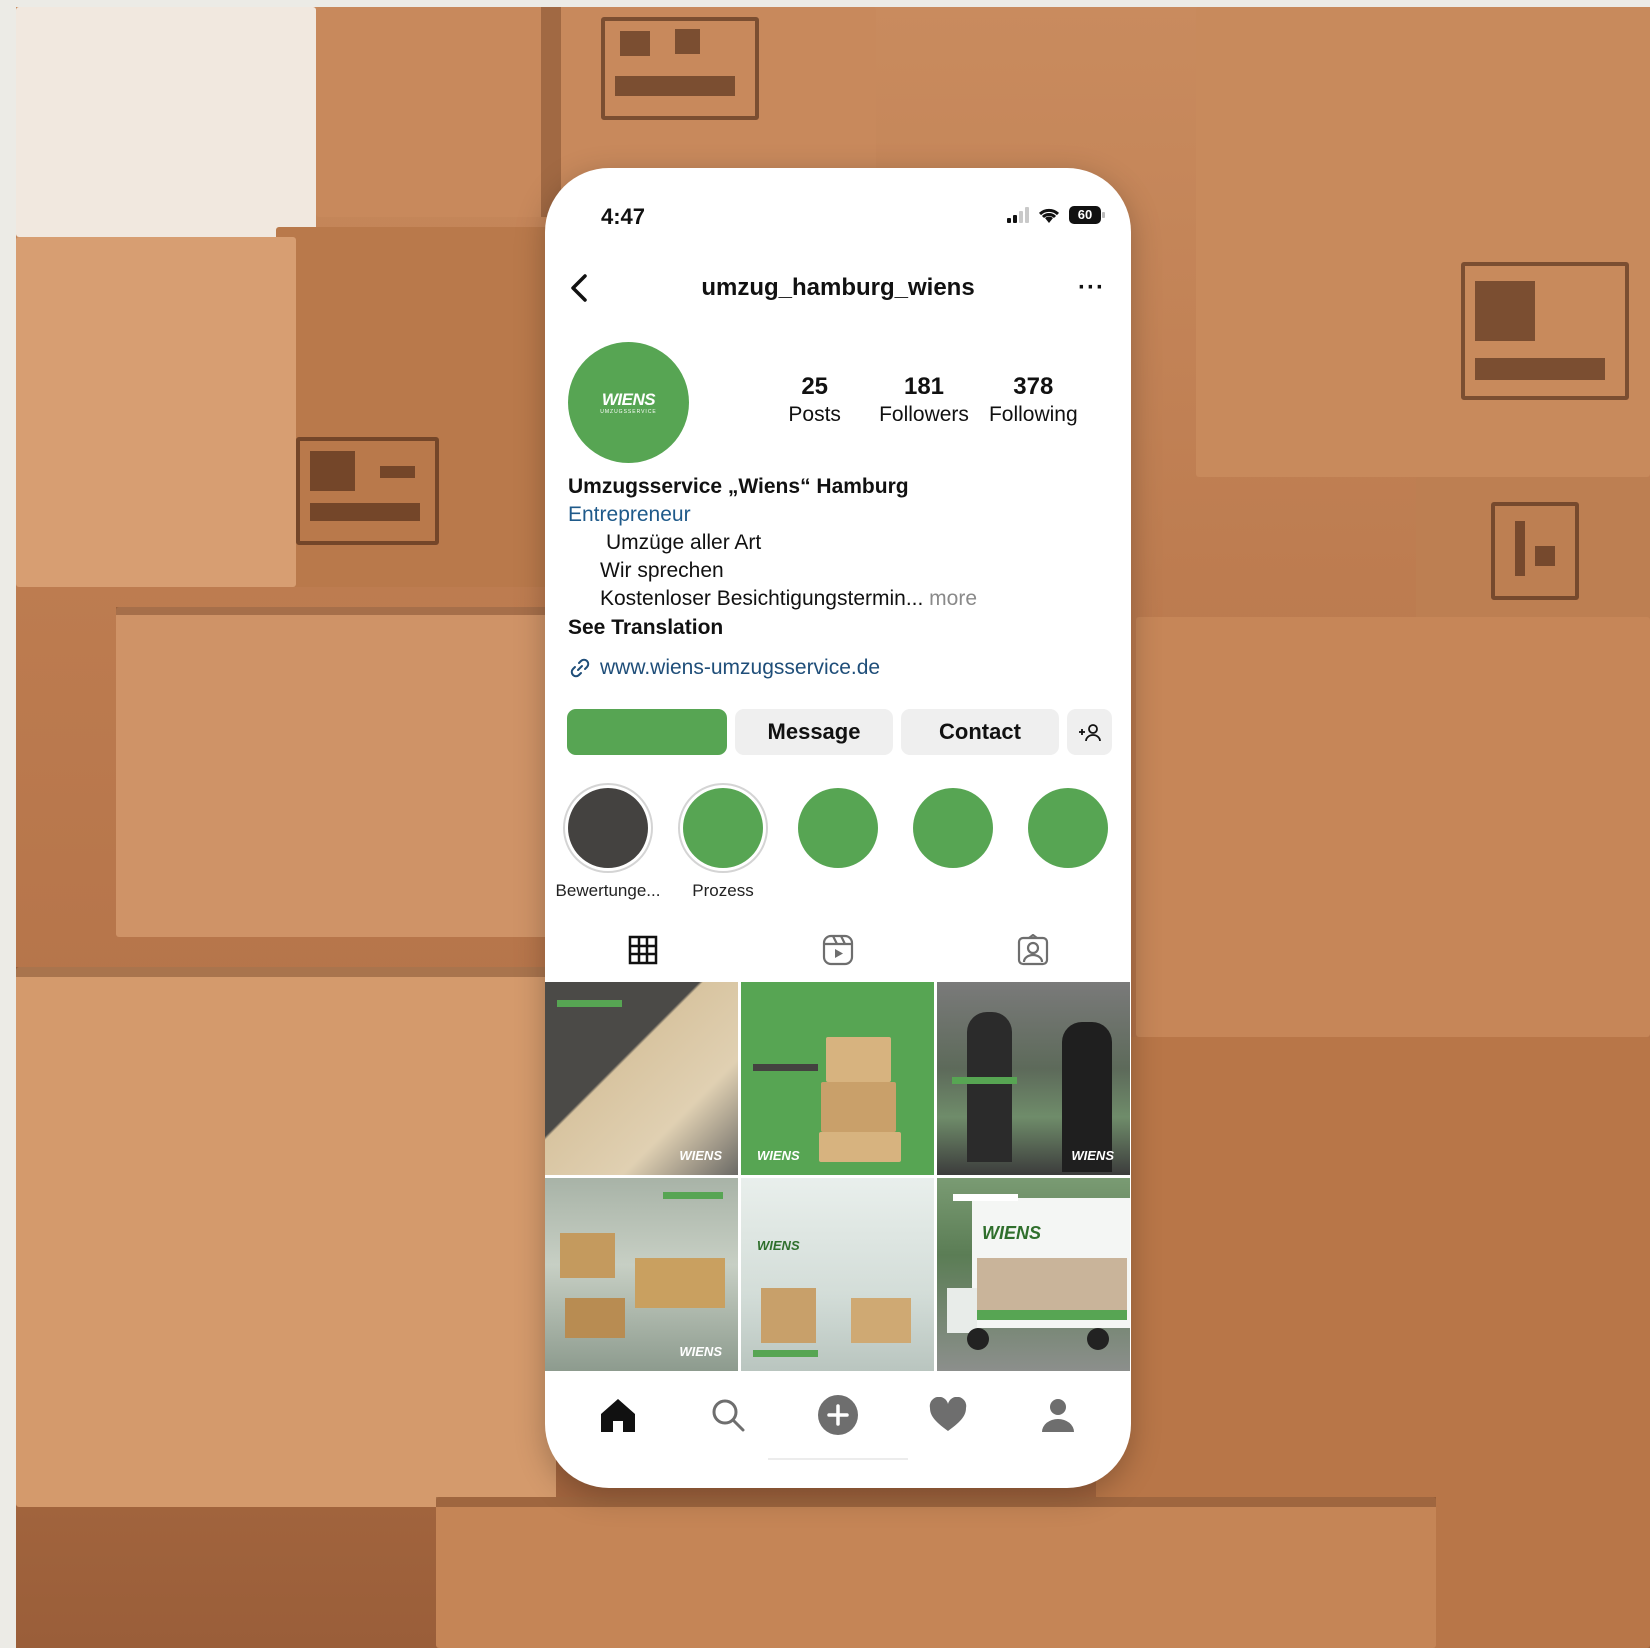 The width and height of the screenshot is (1650, 1648). Describe the element at coordinates (740, 667) in the screenshot. I see `website-url: www.wiens-umzugsservice.de` at that location.